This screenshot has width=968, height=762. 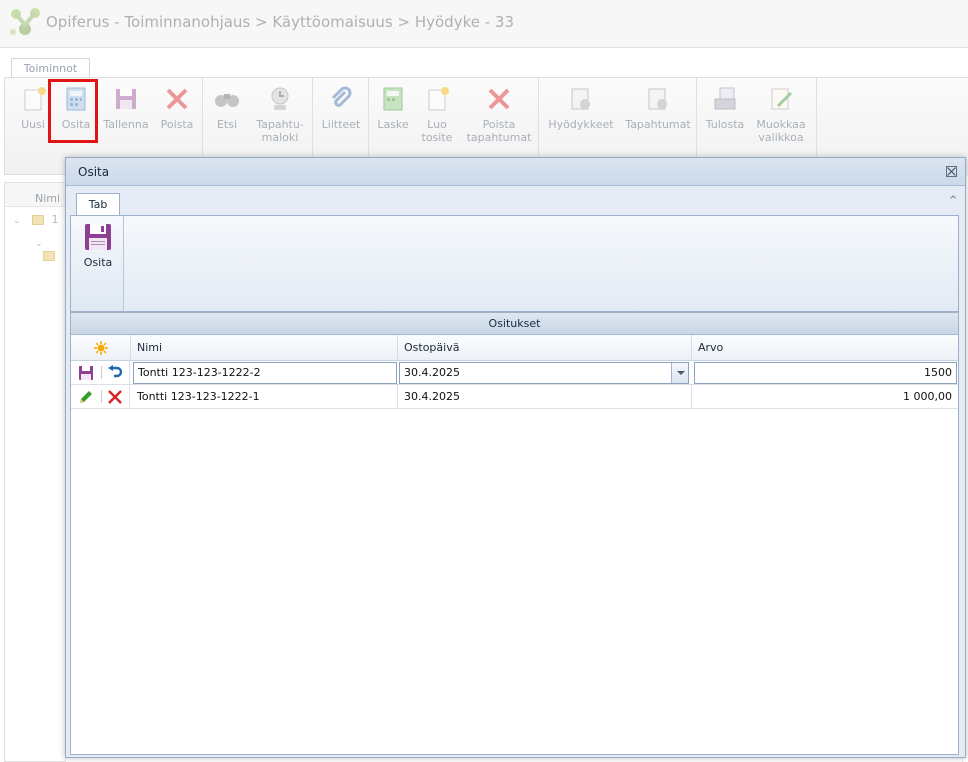 What do you see at coordinates (280, 114) in the screenshot?
I see `tapahtumaloki-button: Tapahtu-maloki` at bounding box center [280, 114].